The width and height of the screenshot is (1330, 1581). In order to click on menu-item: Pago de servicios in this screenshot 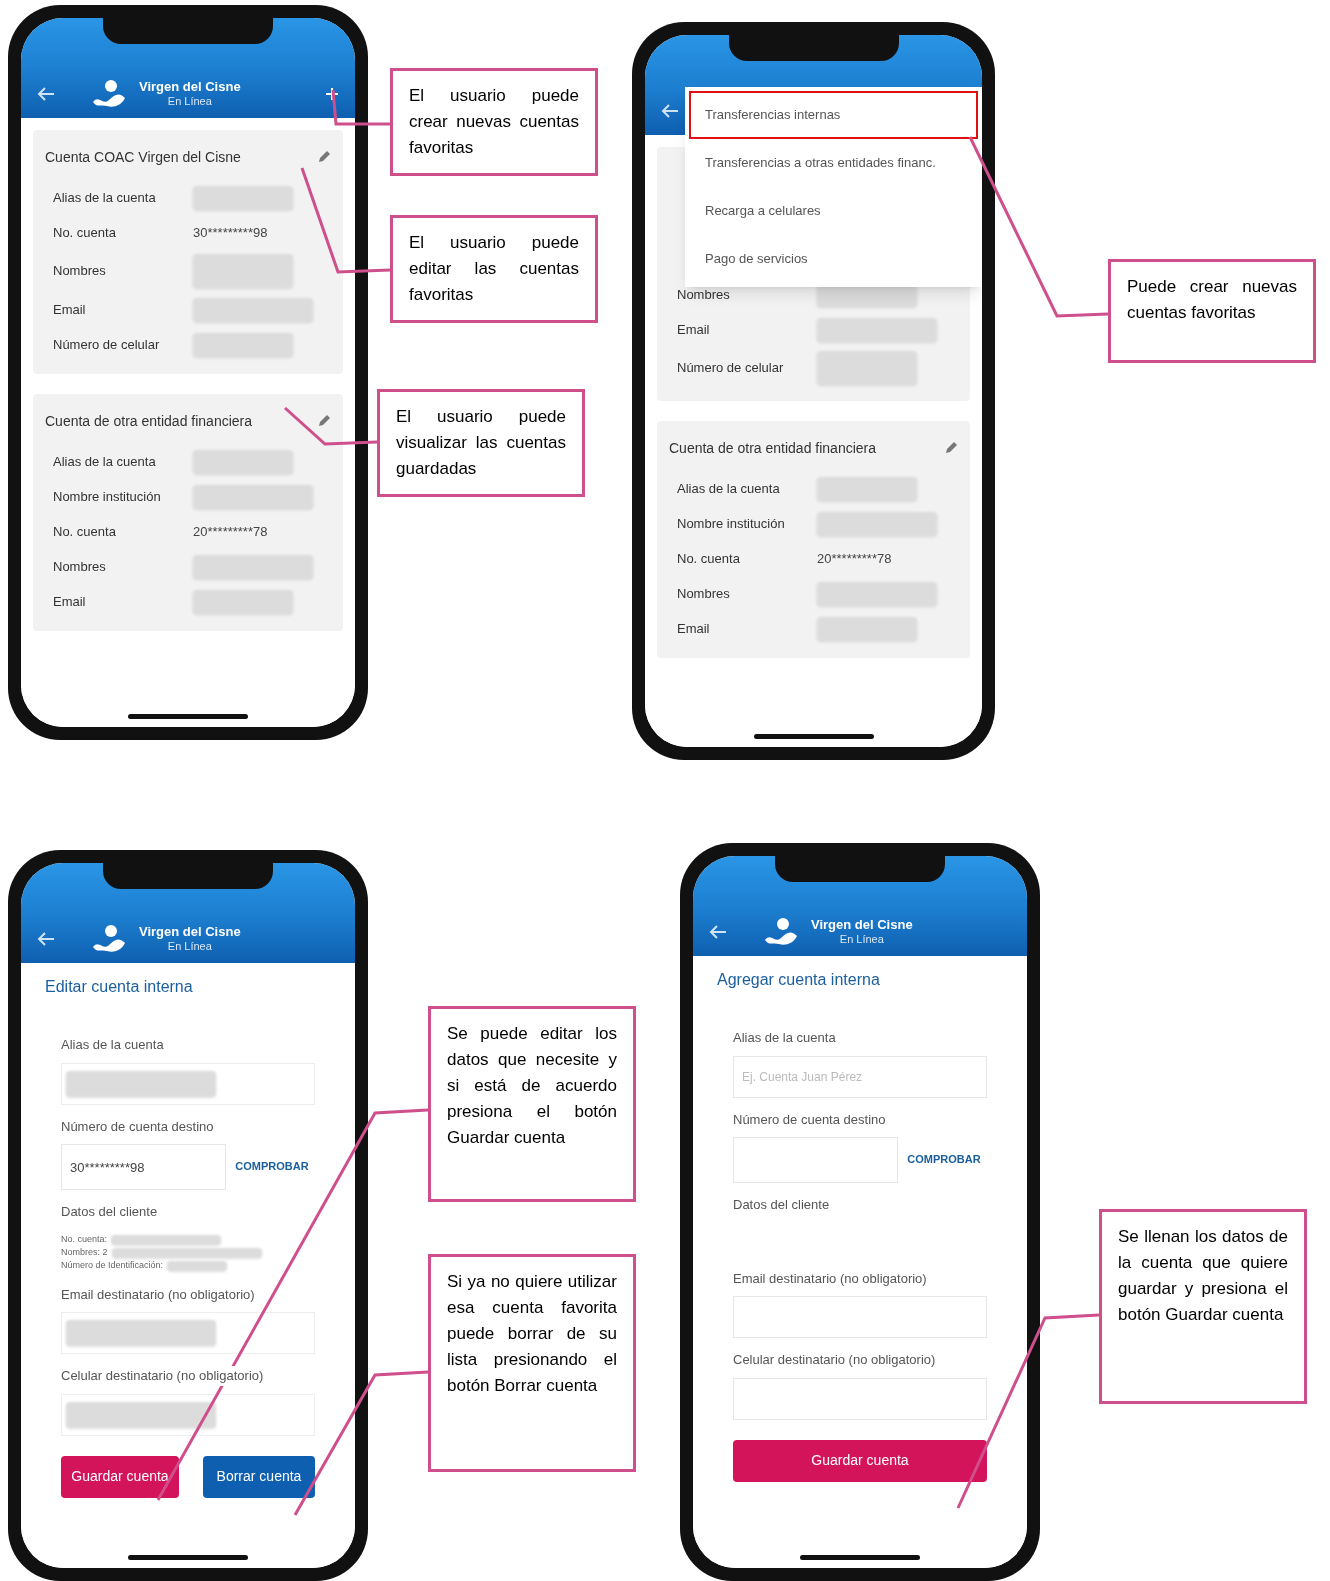, I will do `click(833, 259)`.